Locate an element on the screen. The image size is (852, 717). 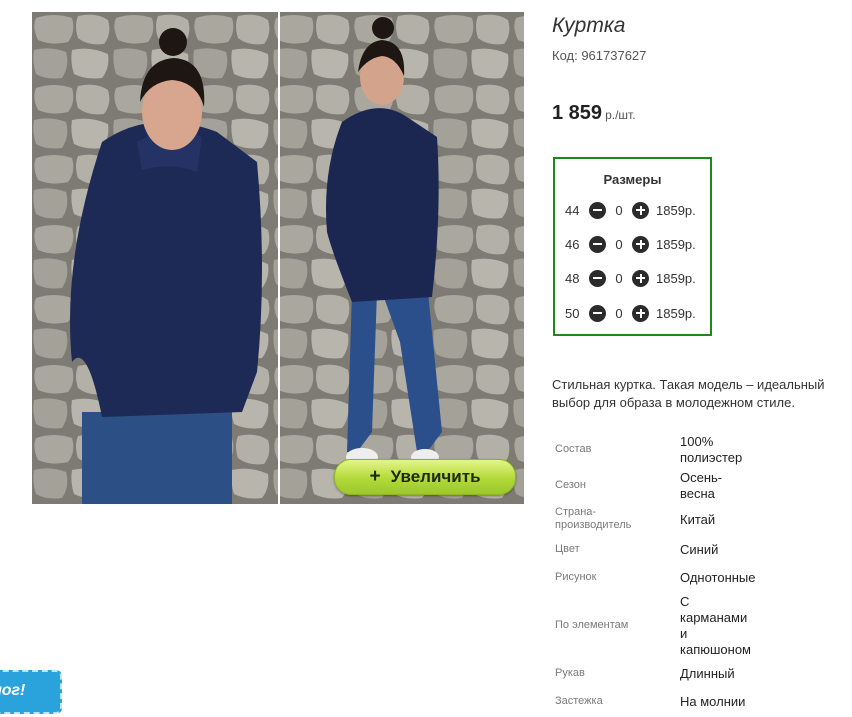
sizes-title: Размеры is located at coordinates (632, 179).